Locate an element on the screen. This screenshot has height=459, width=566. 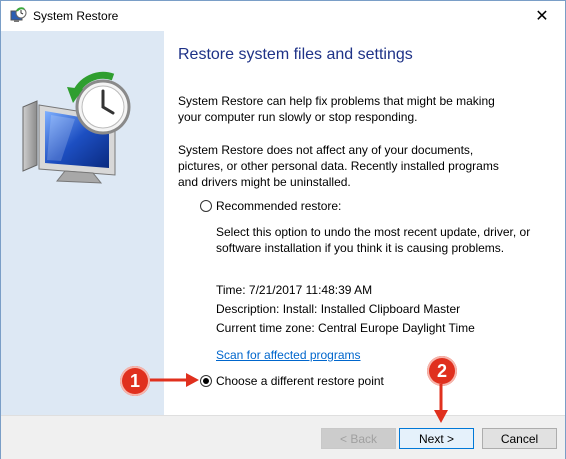
cancel-button: Cancel is located at coordinates (519, 438).